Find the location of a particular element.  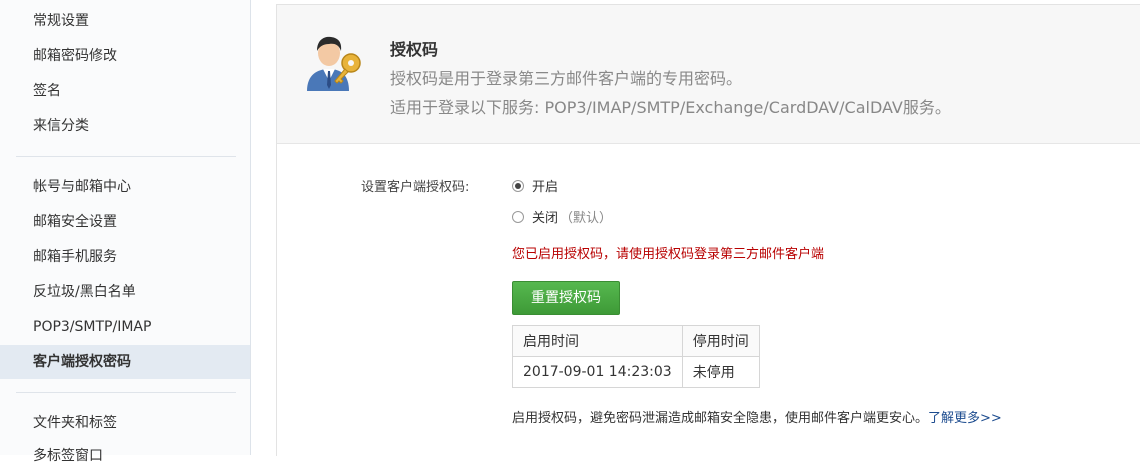

auth-log-table: 启用时间 停用时间 2017-09-01 14:23:03 未停用 is located at coordinates (636, 356).